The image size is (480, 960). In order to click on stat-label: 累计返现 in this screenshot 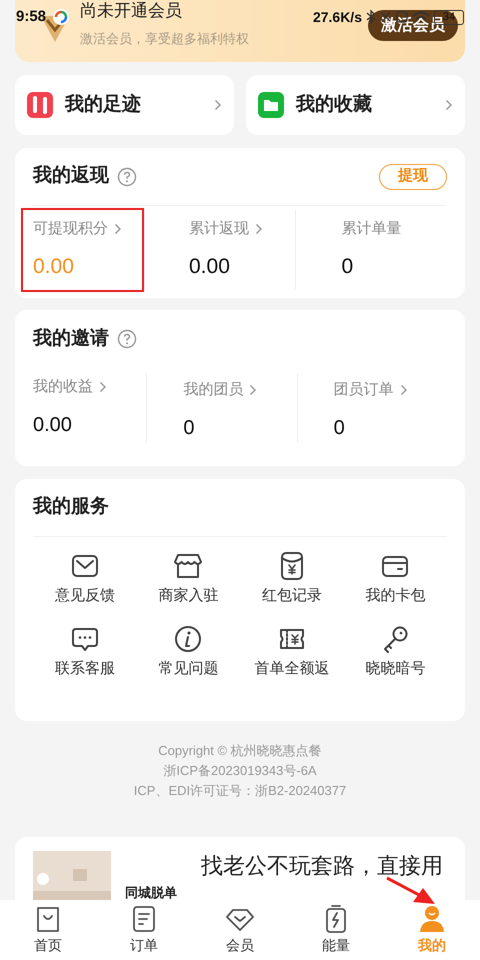, I will do `click(219, 229)`.